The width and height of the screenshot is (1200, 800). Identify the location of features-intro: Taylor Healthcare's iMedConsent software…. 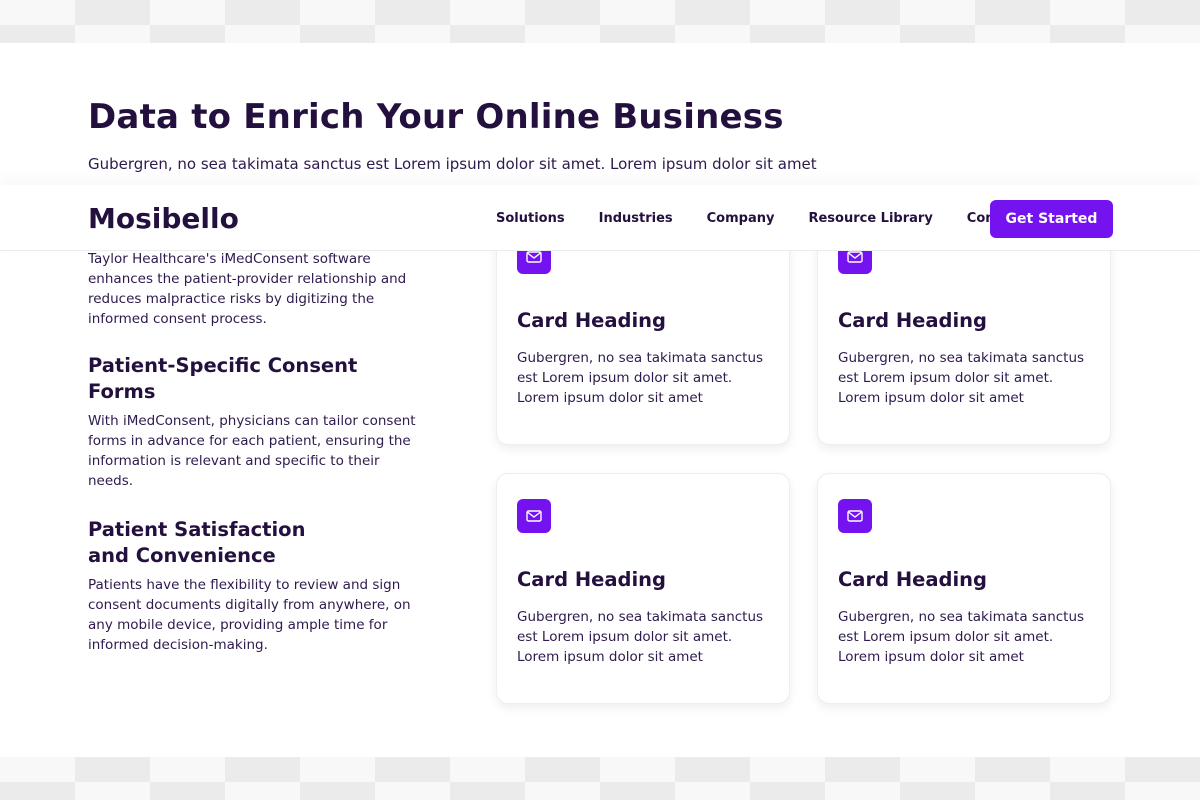
(247, 289).